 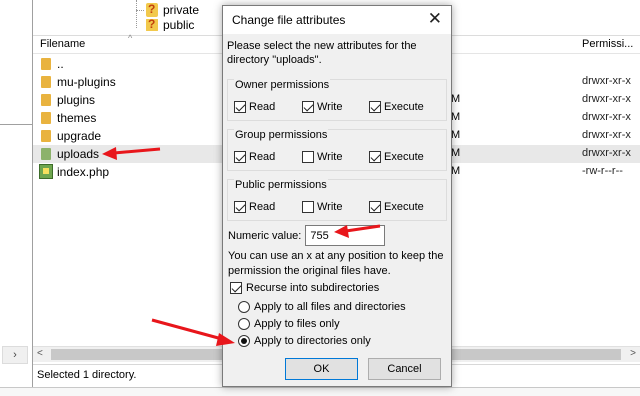 What do you see at coordinates (435, 19) in the screenshot?
I see `close-icon: ✕` at bounding box center [435, 19].